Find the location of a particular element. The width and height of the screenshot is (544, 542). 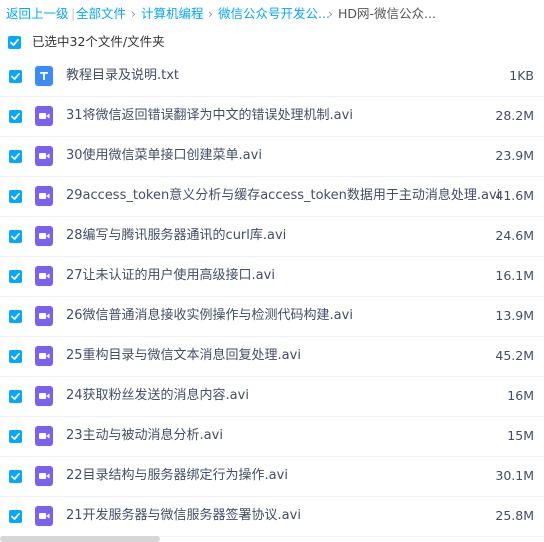

file-row: 28编写与腾讯服务器通讯的curl库.avi 24.6M is located at coordinates (272, 236).